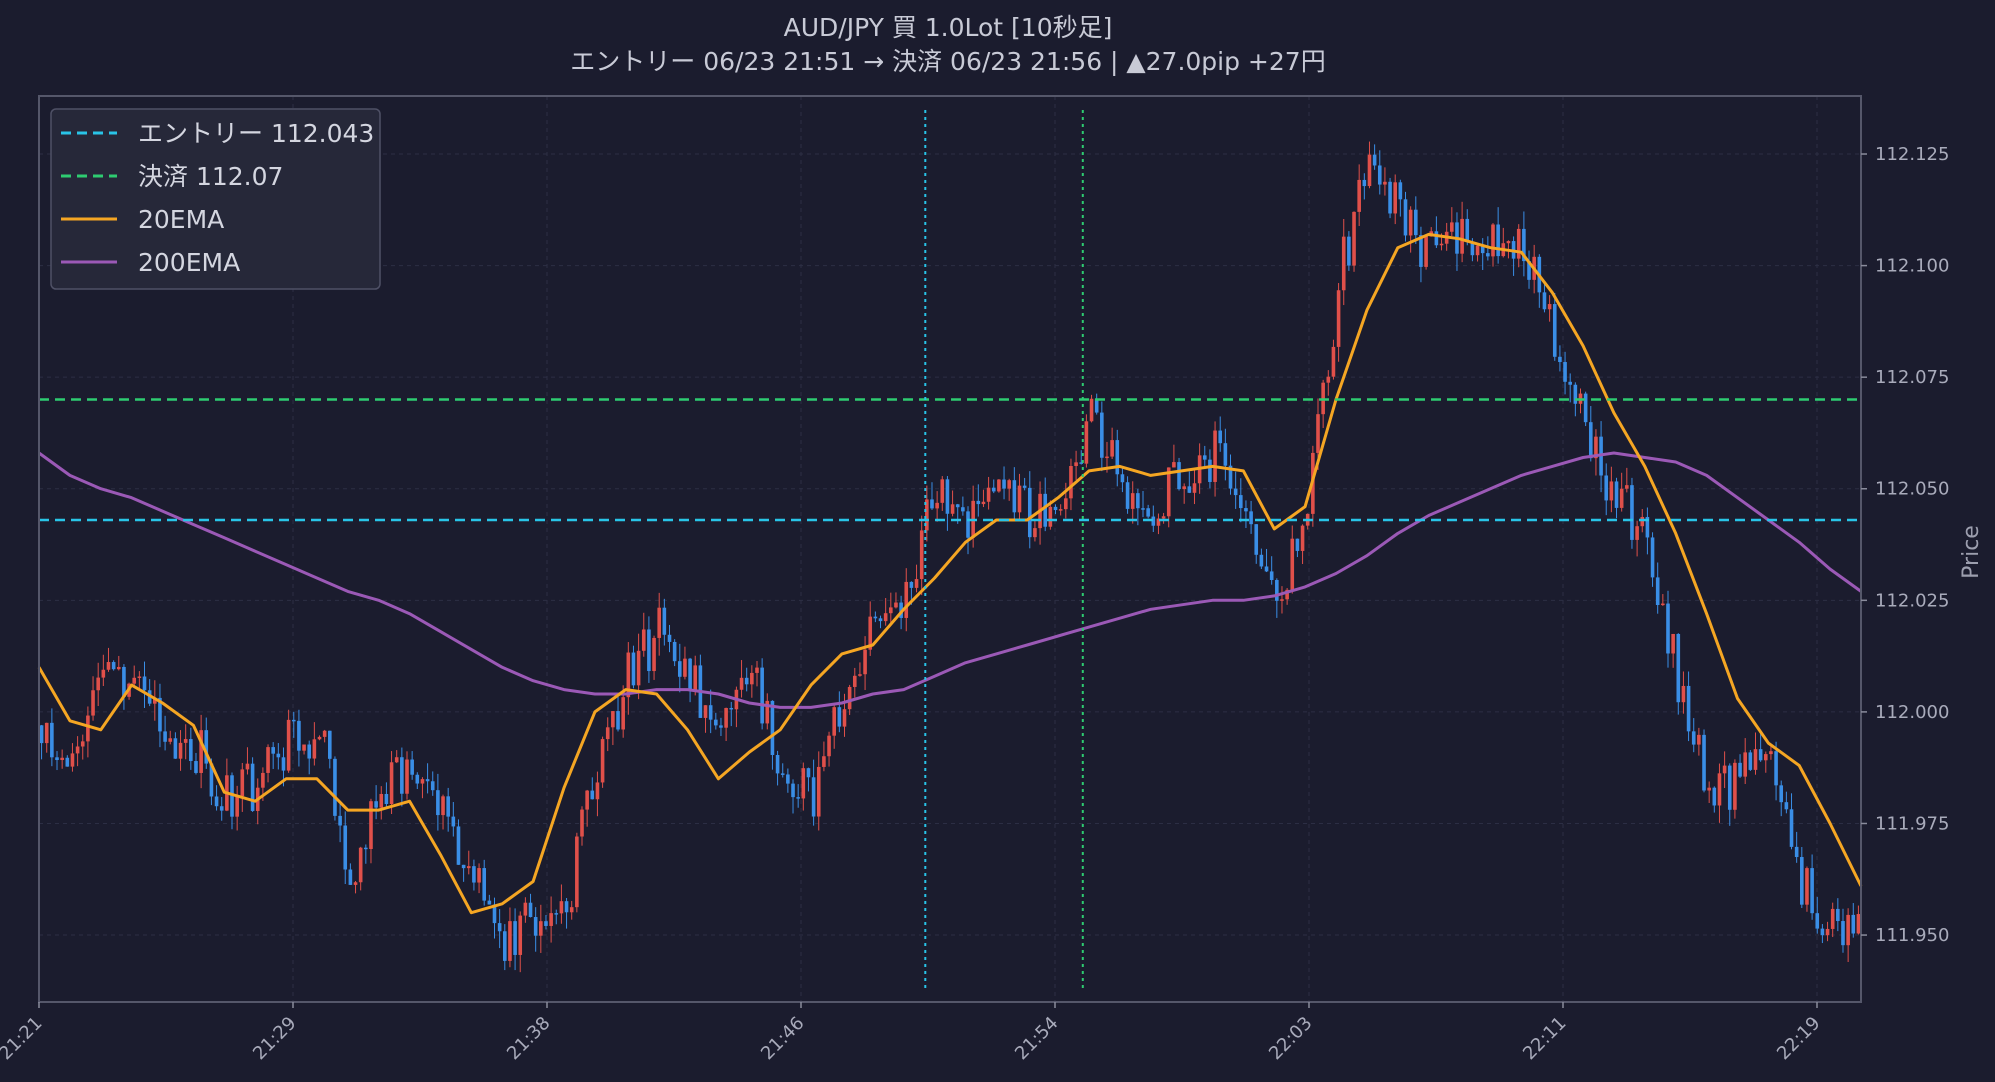 The image size is (1995, 1082). Describe the element at coordinates (256, 133) in the screenshot. I see `legend-entry-label: エントリー 112.043` at that location.